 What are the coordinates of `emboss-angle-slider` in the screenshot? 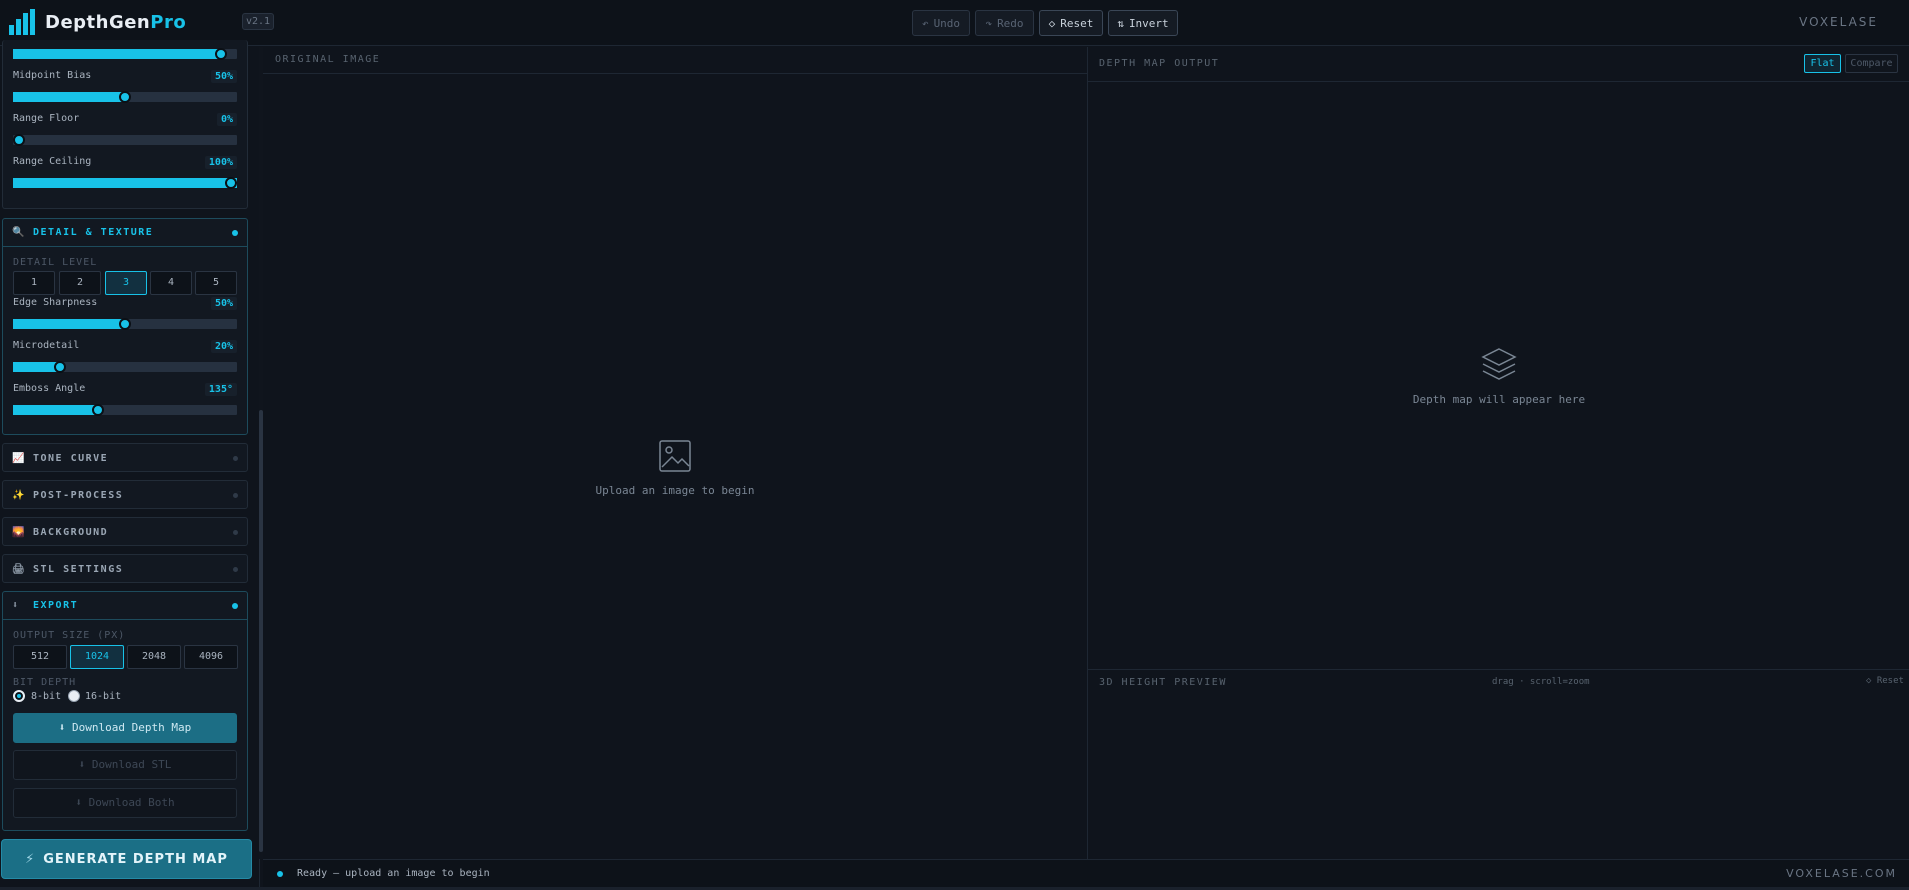 It's located at (125, 410).